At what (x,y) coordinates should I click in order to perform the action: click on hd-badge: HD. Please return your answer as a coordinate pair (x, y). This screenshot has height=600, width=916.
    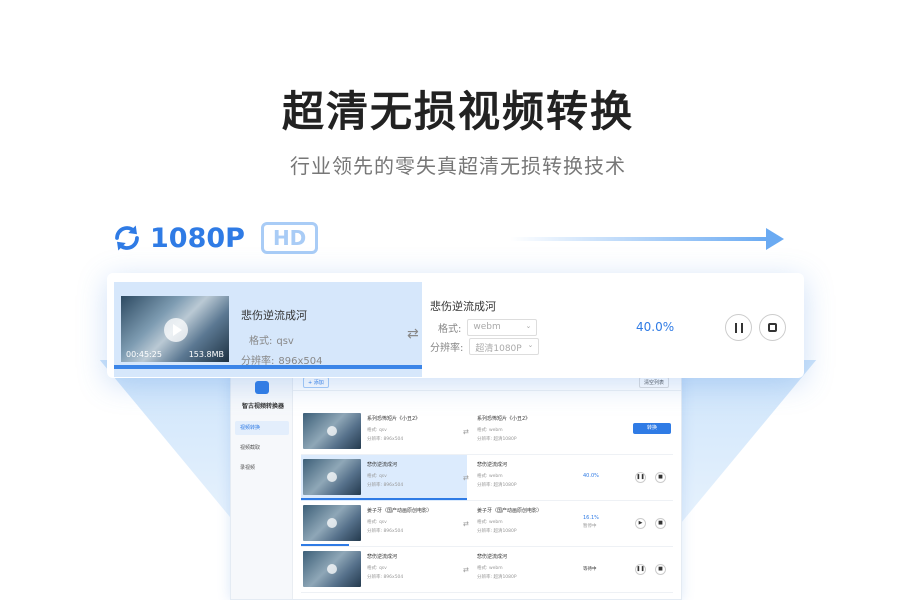
    Looking at the image, I should click on (289, 238).